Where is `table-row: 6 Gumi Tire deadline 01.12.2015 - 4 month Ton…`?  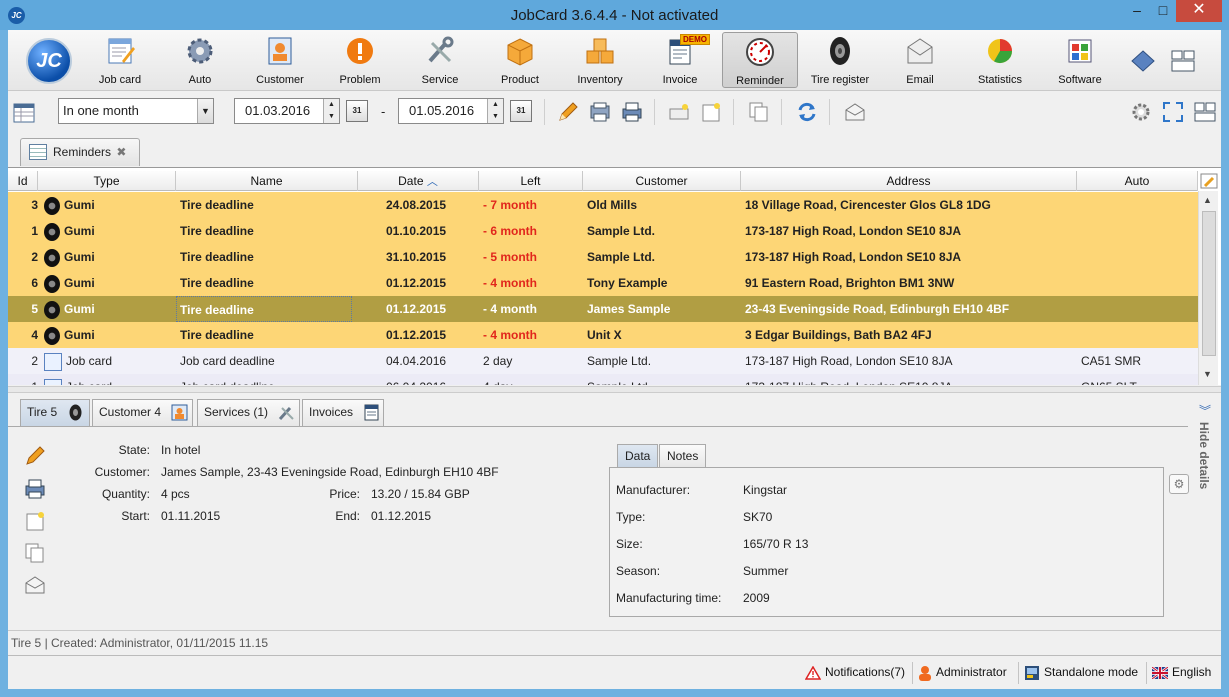 table-row: 6 Gumi Tire deadline 01.12.2015 - 4 month Ton… is located at coordinates (603, 283).